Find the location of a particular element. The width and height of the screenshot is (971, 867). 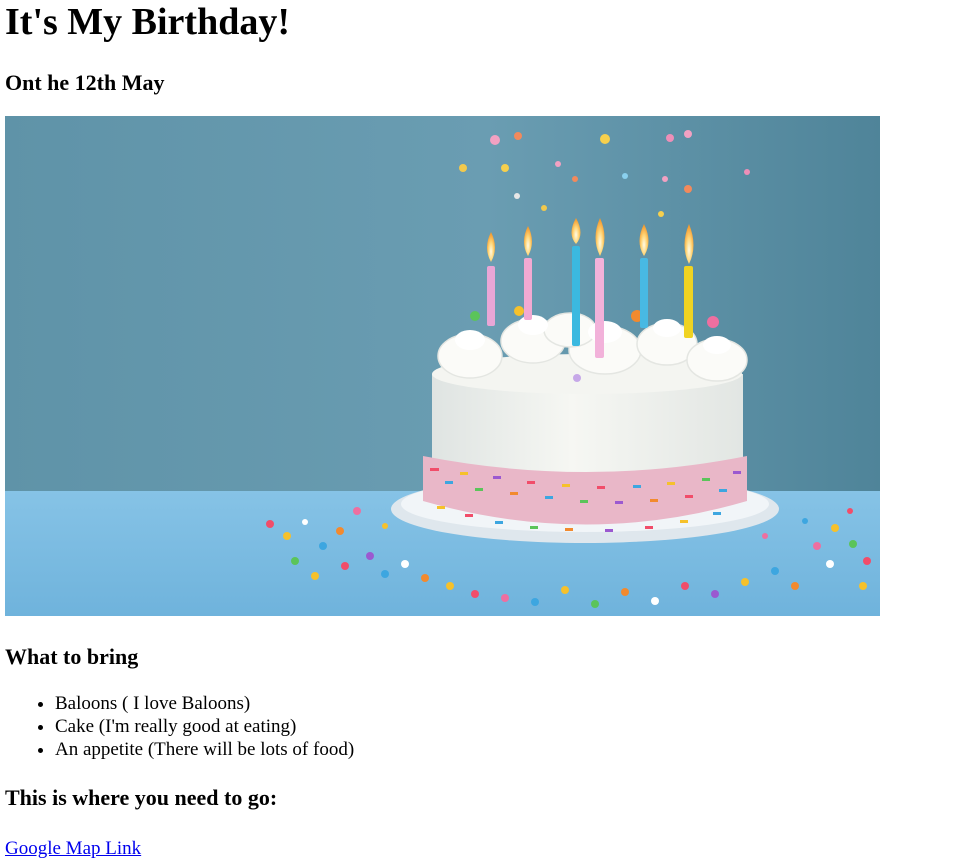

page-title: It's My Birthday! is located at coordinates (147, 22).